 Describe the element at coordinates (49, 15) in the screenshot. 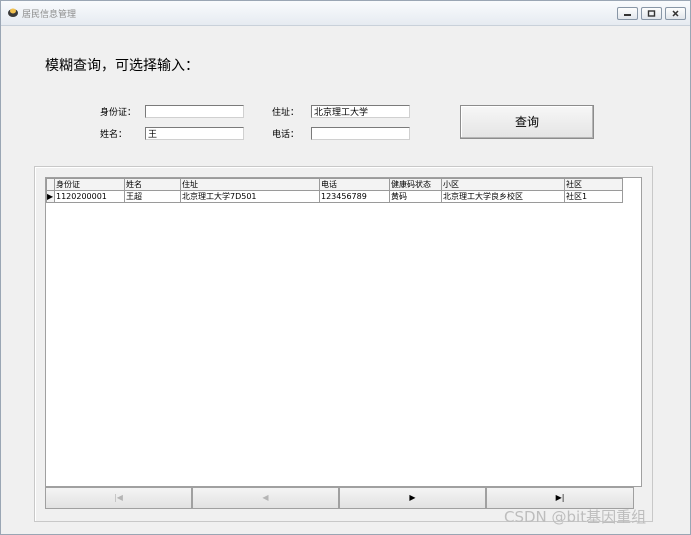

I see `window-title: 居民信息管理` at that location.